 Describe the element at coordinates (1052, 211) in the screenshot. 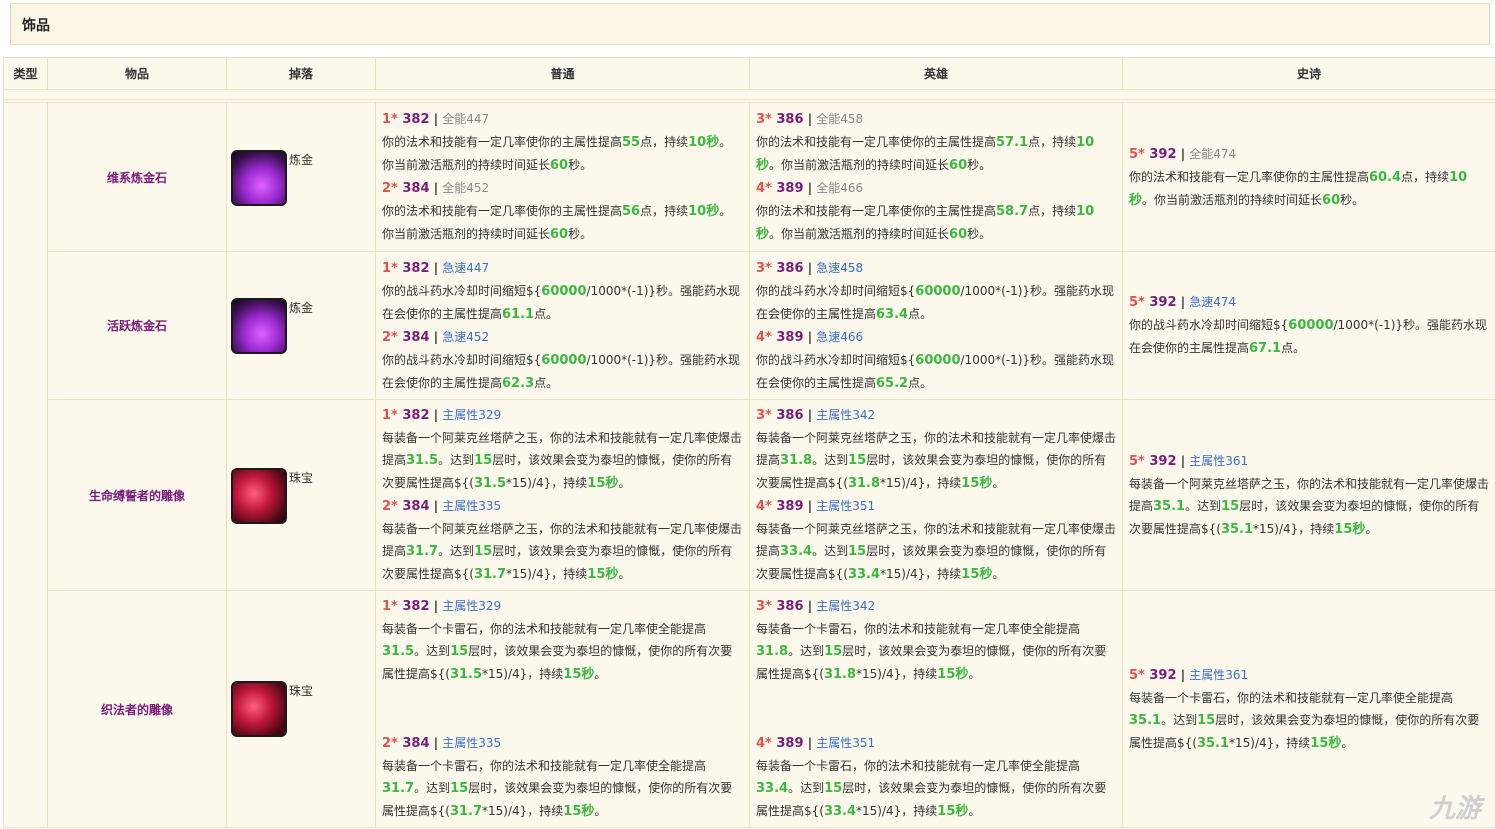

I see `effect-segment: 点，持续` at that location.